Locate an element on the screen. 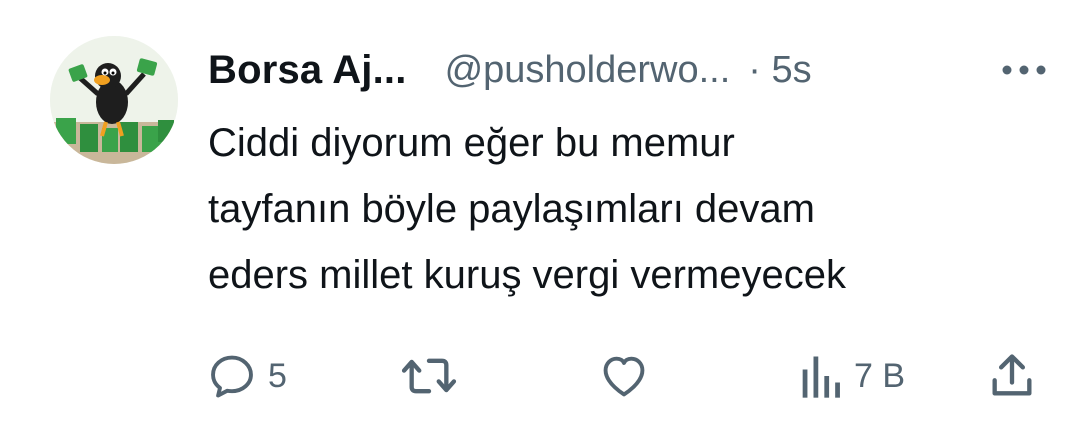  avatar is located at coordinates (114, 100).